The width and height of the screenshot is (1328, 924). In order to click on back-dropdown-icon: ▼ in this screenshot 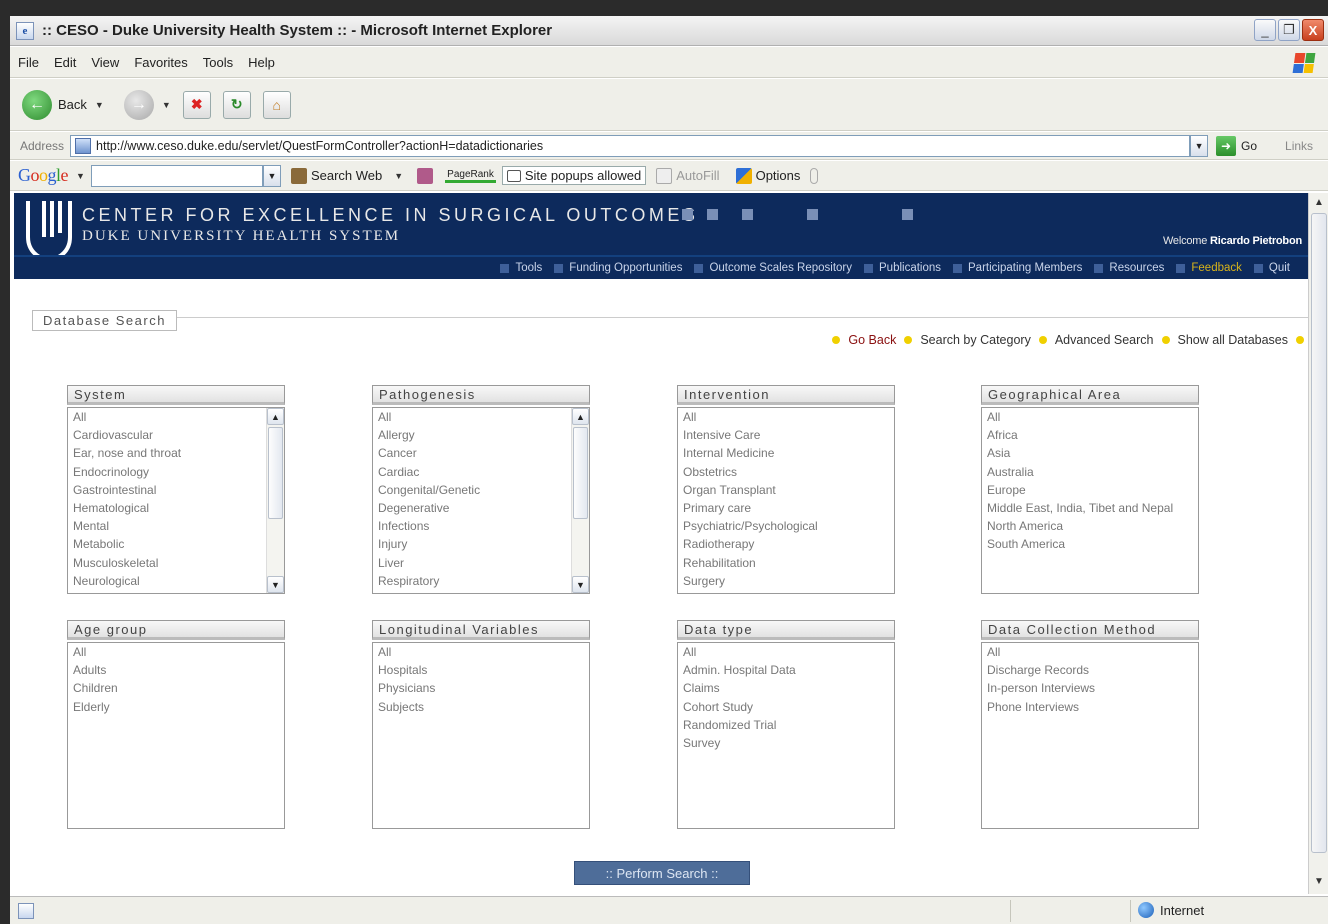, I will do `click(99, 105)`.